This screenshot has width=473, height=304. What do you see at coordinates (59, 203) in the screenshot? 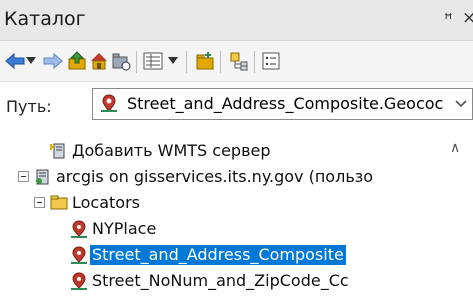
I see `folder-icon` at bounding box center [59, 203].